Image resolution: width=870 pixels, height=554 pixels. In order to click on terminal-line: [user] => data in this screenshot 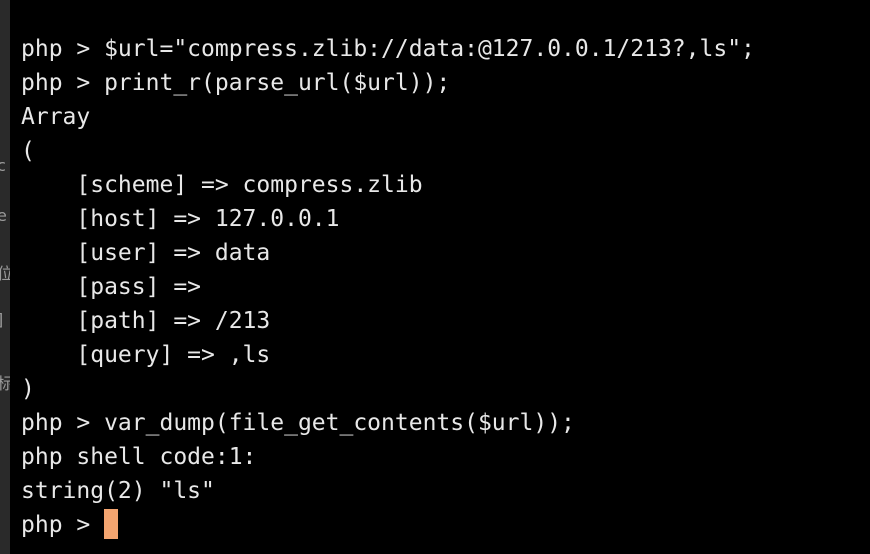, I will do `click(146, 253)`.